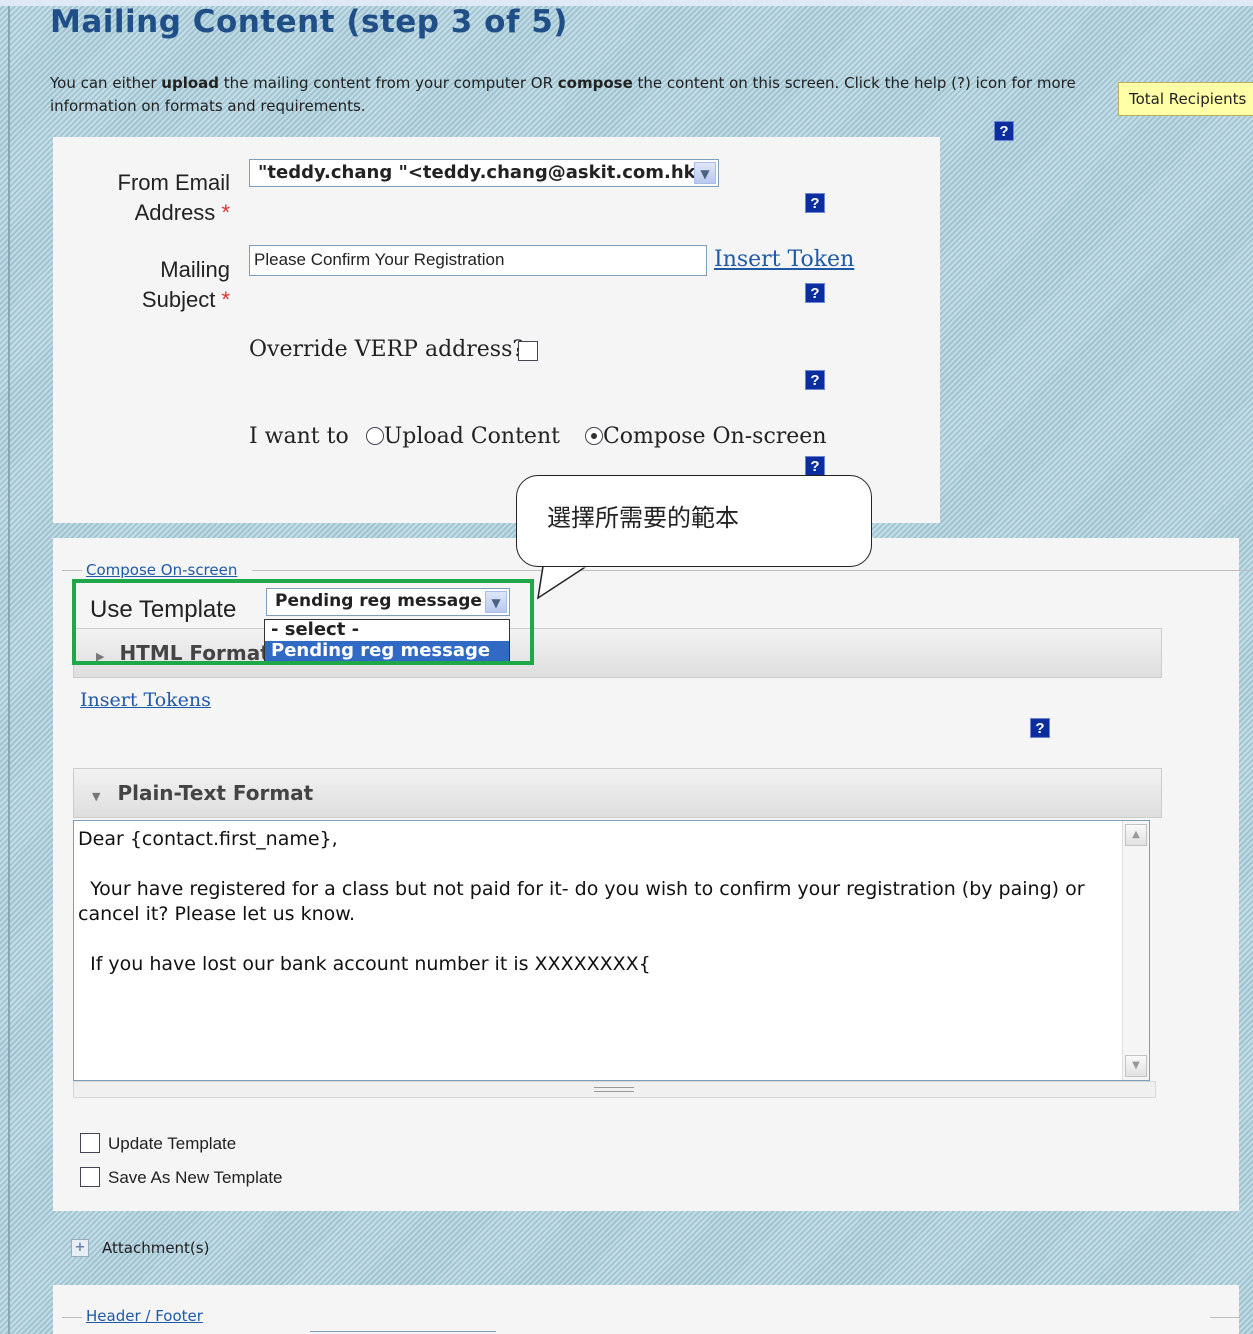 The width and height of the screenshot is (1253, 1334). Describe the element at coordinates (90, 1177) in the screenshot. I see `save-new-template-checkbox` at that location.